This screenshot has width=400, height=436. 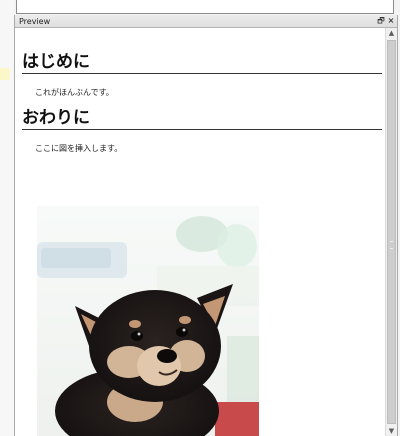 I want to click on section-body: ここに図を挿入します。, so click(x=79, y=148).